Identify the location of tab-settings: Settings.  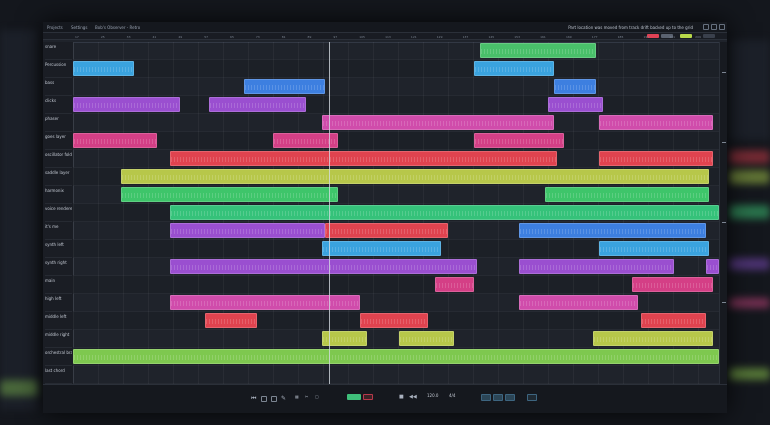
(79, 27).